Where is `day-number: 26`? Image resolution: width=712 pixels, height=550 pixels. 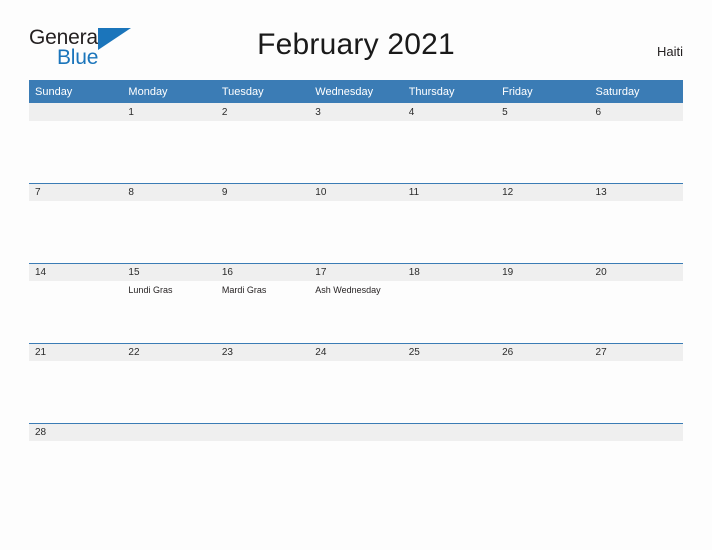
day-number: 26 is located at coordinates (543, 352).